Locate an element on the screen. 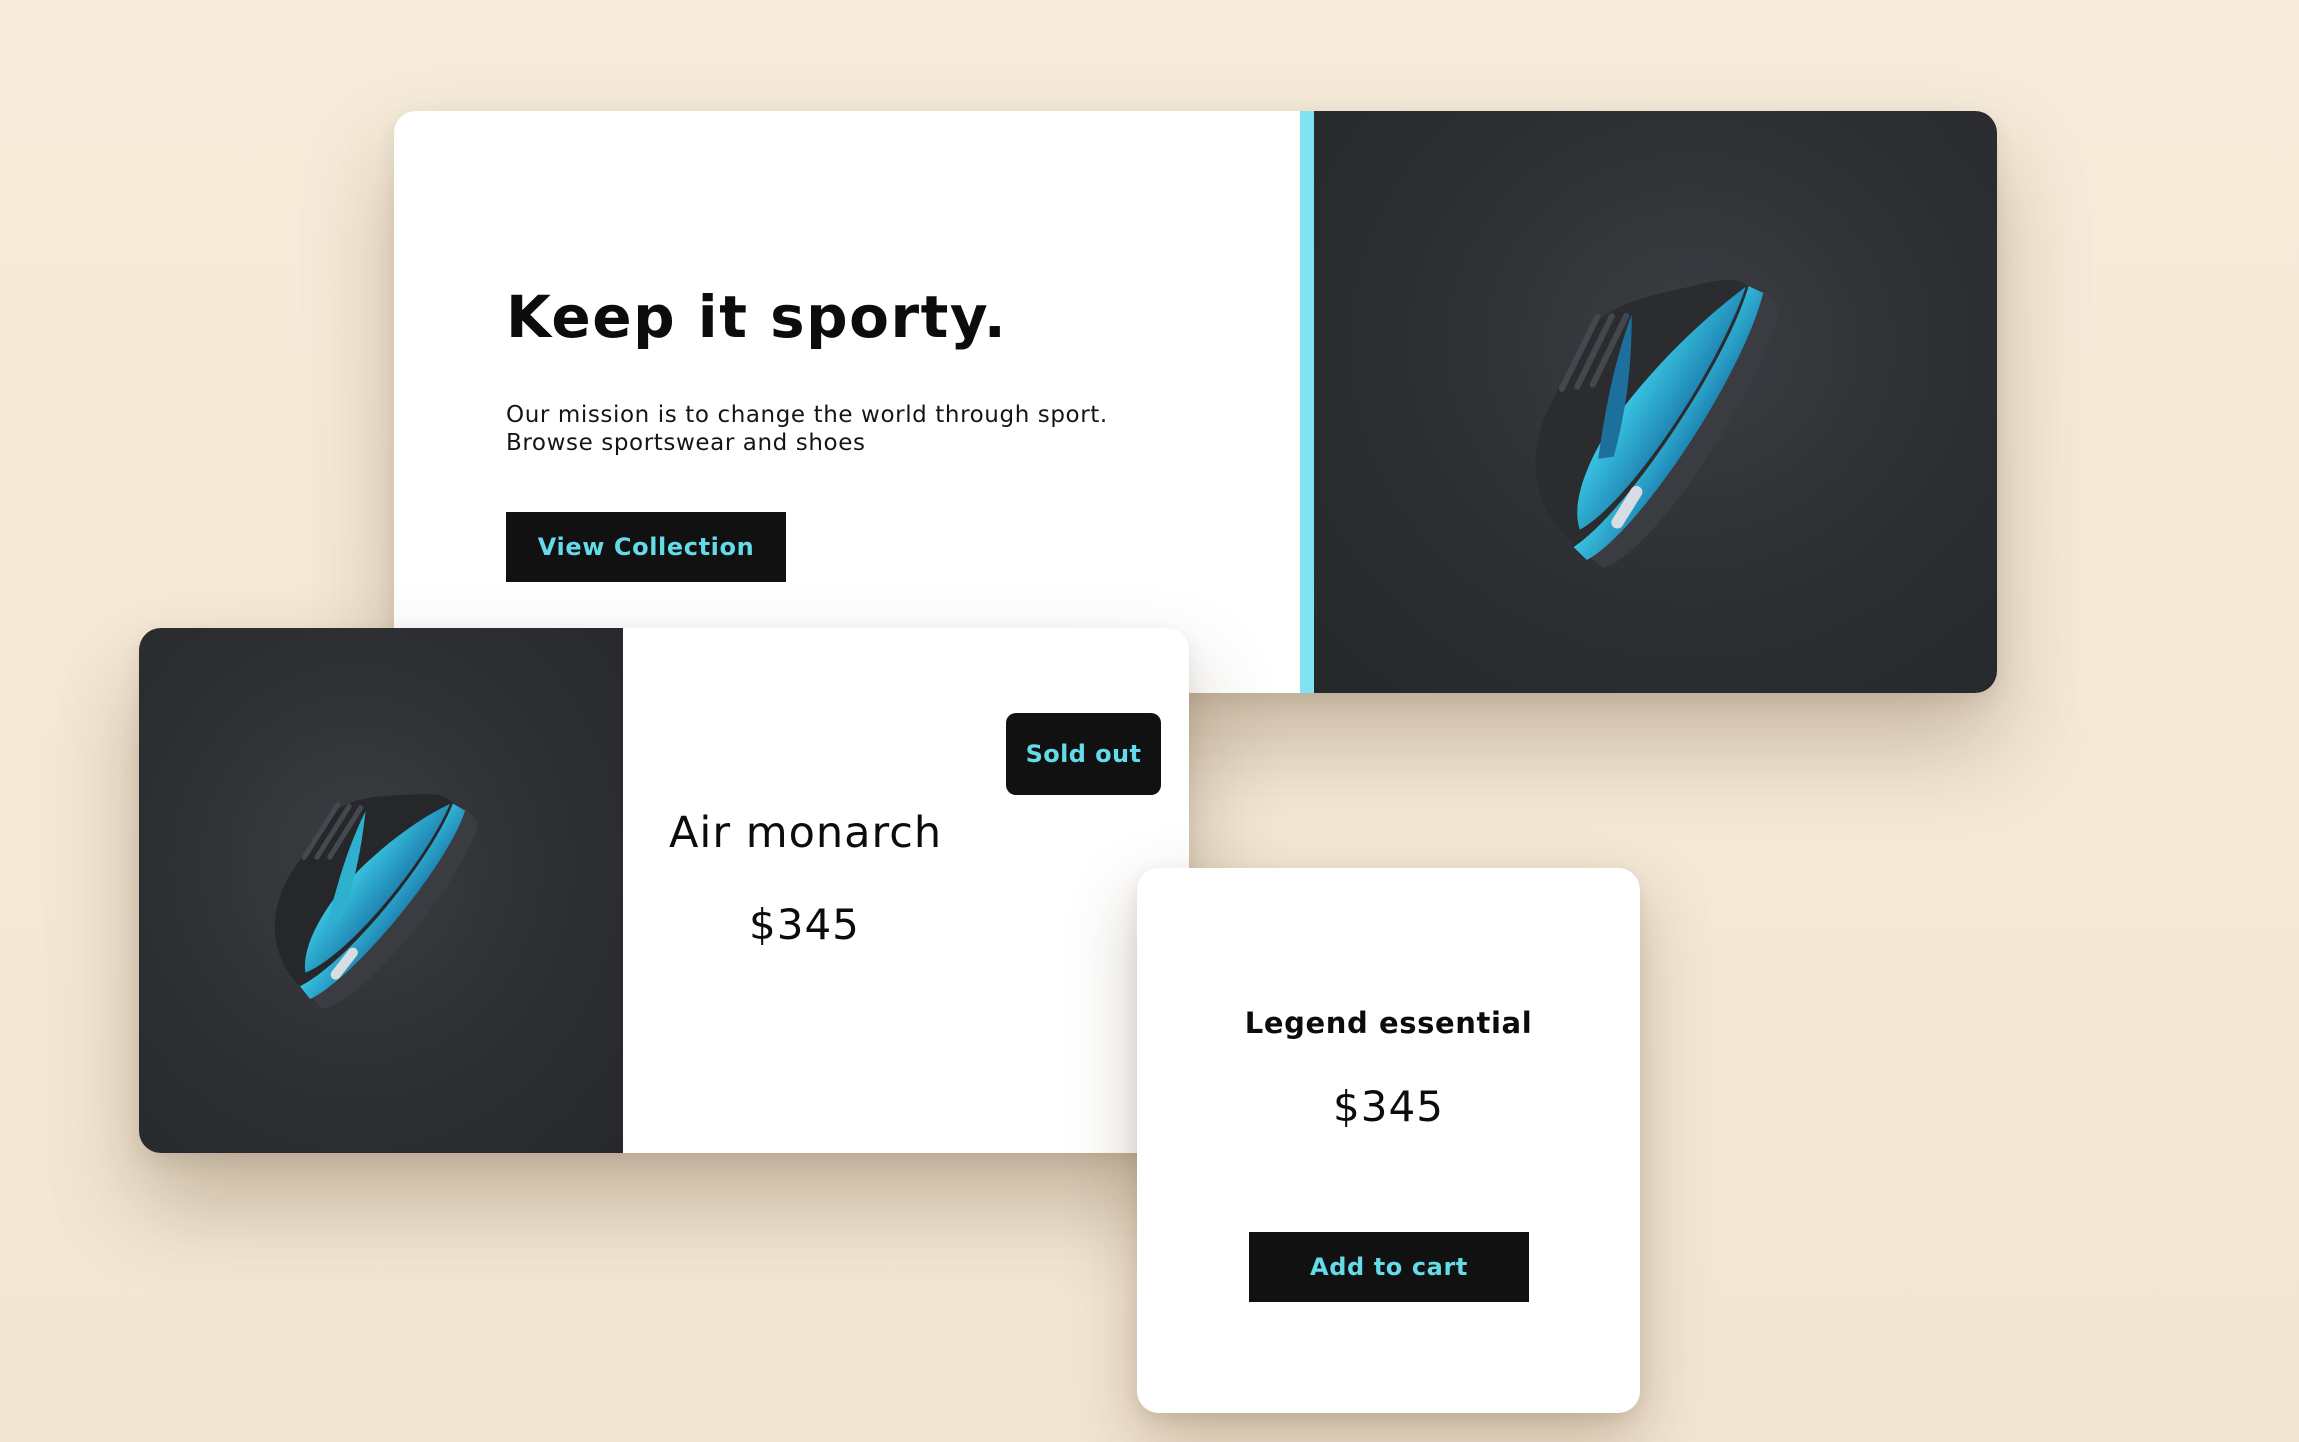 This screenshot has height=1442, width=2299. hero-image is located at coordinates (1655, 402).